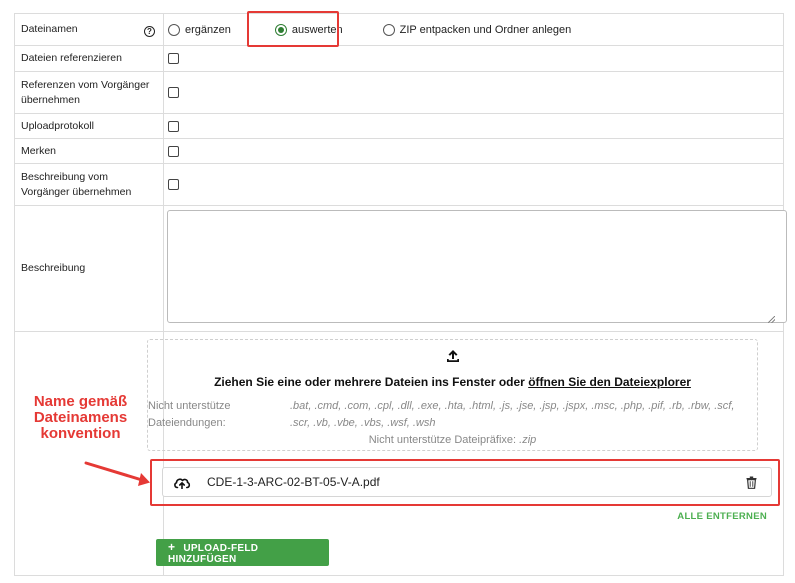 The image size is (795, 583). Describe the element at coordinates (173, 151) in the screenshot. I see `checkbox-merken` at that location.